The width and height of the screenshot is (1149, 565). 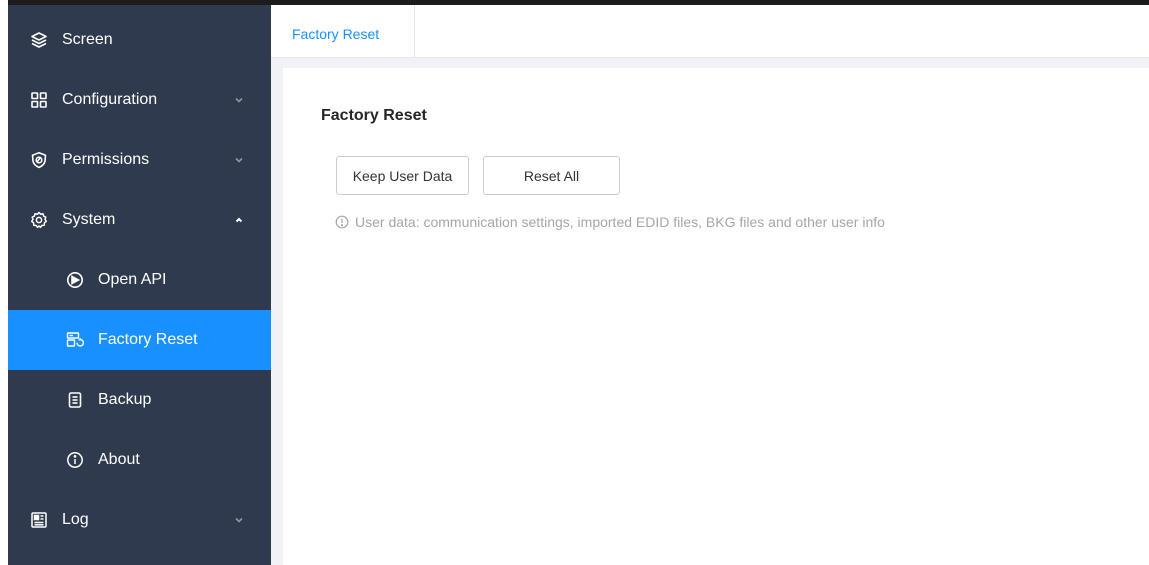 I want to click on sidebar-item-factory-reset: Factory Reset, so click(x=139, y=340).